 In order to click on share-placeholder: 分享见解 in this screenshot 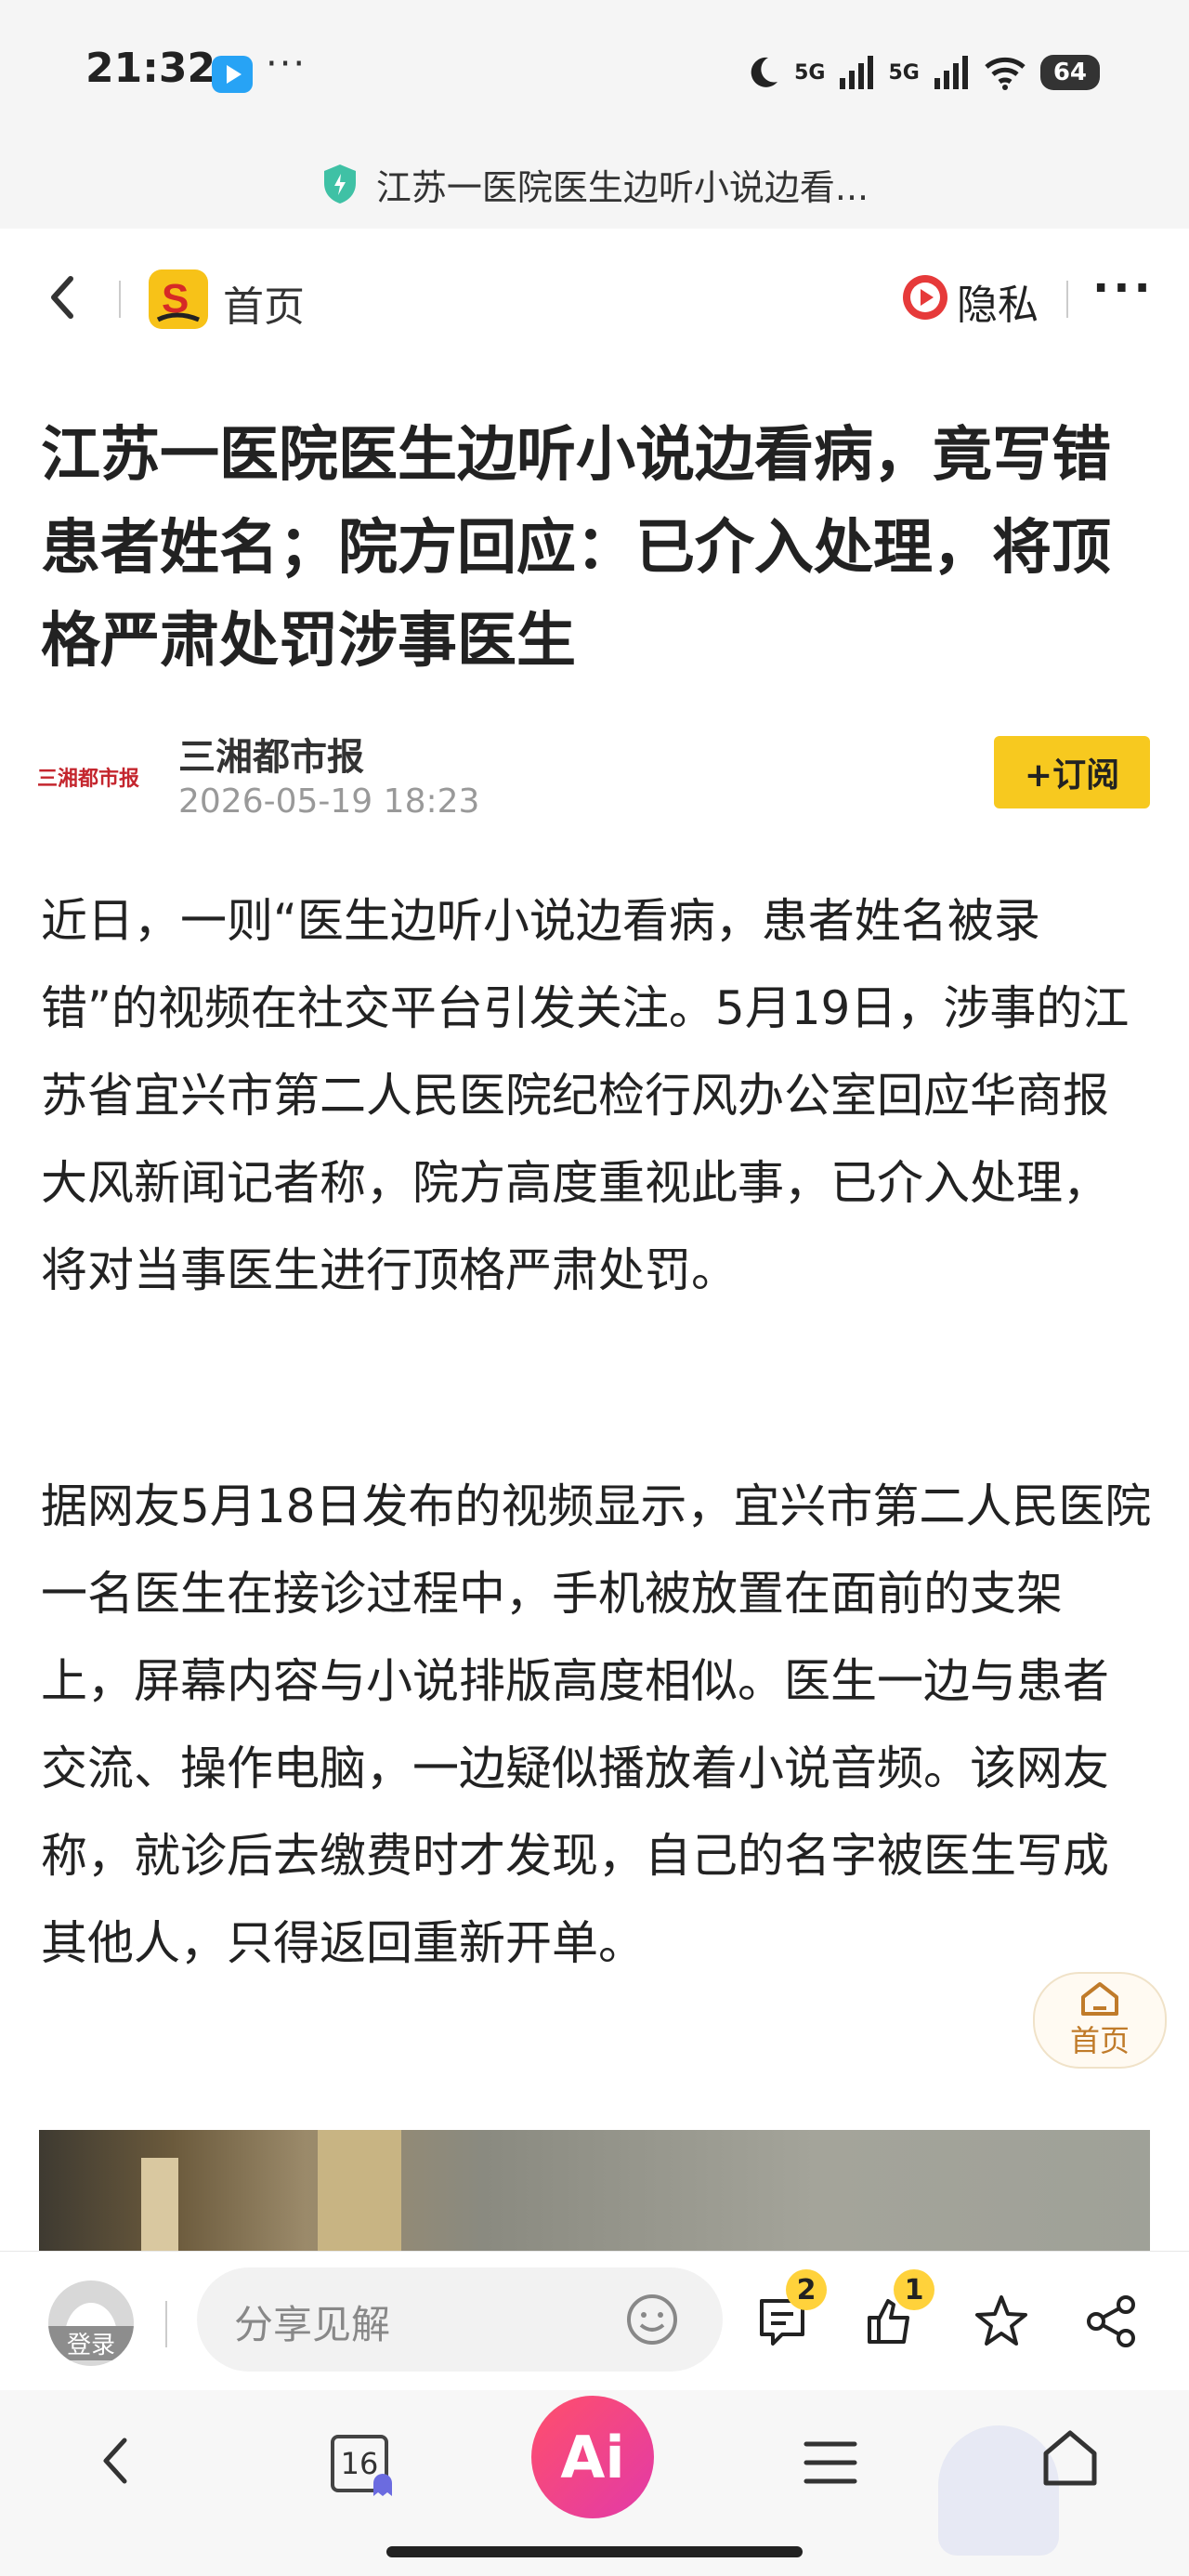, I will do `click(313, 2324)`.